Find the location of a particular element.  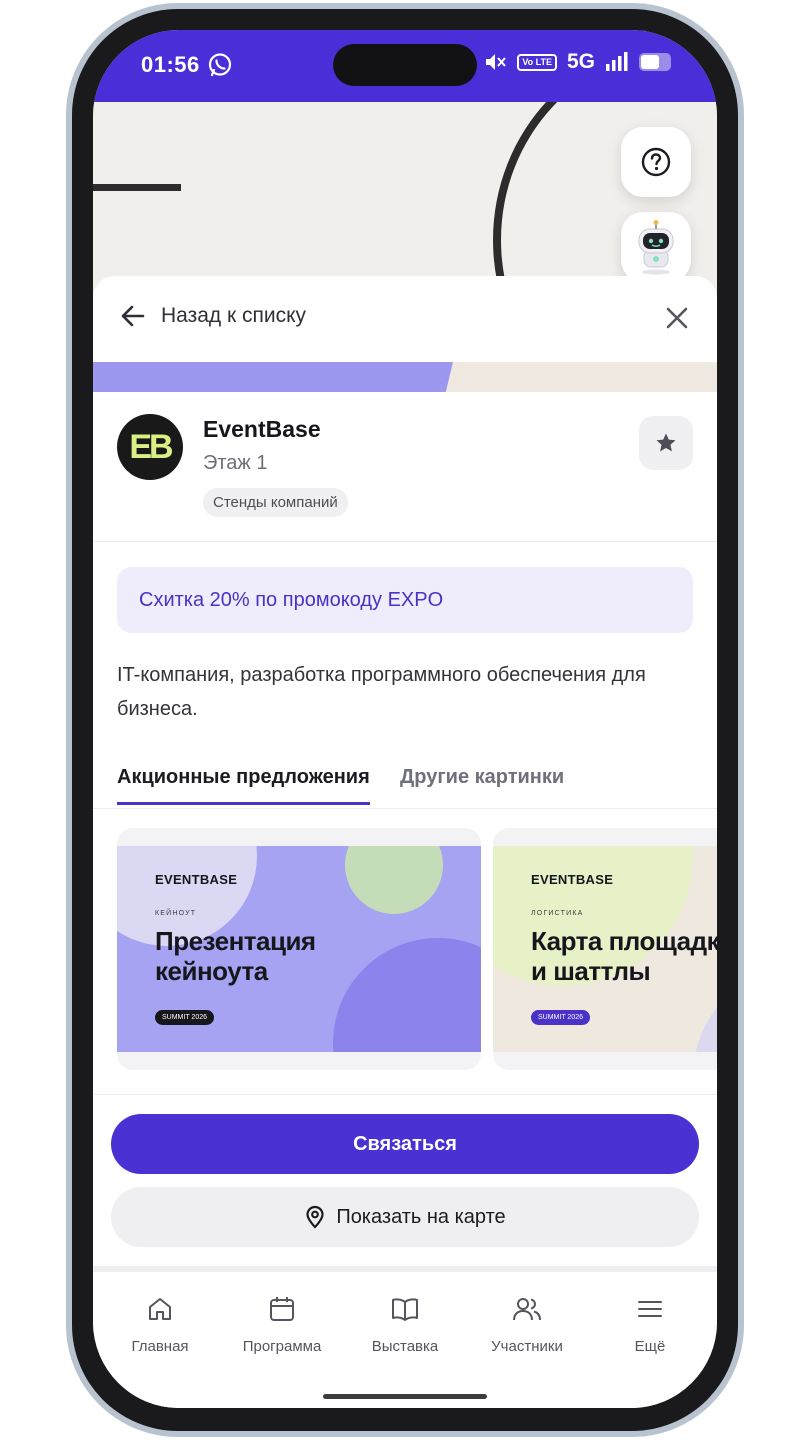

battery-icon is located at coordinates (655, 62).